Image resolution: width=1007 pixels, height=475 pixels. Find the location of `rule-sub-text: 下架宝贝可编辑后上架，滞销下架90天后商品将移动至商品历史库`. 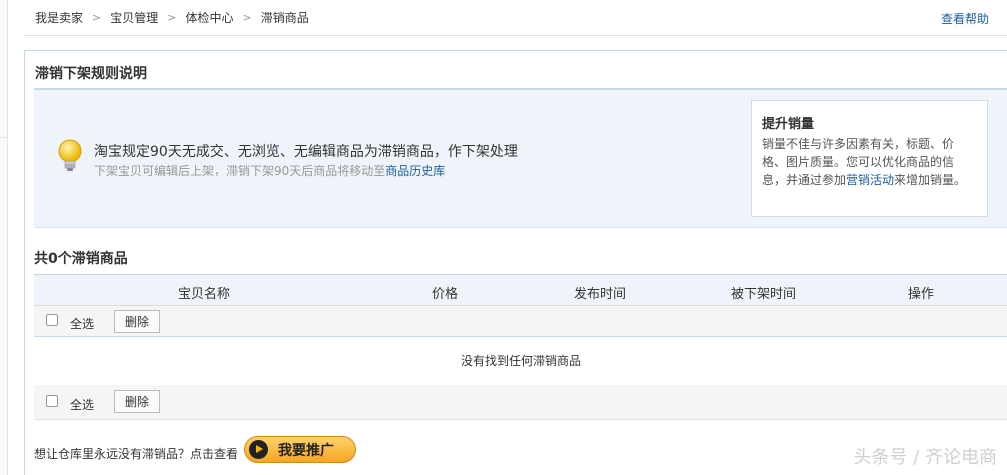

rule-sub-text: 下架宝贝可编辑后上架，滞销下架90天后商品将移动至商品历史库 is located at coordinates (269, 170).